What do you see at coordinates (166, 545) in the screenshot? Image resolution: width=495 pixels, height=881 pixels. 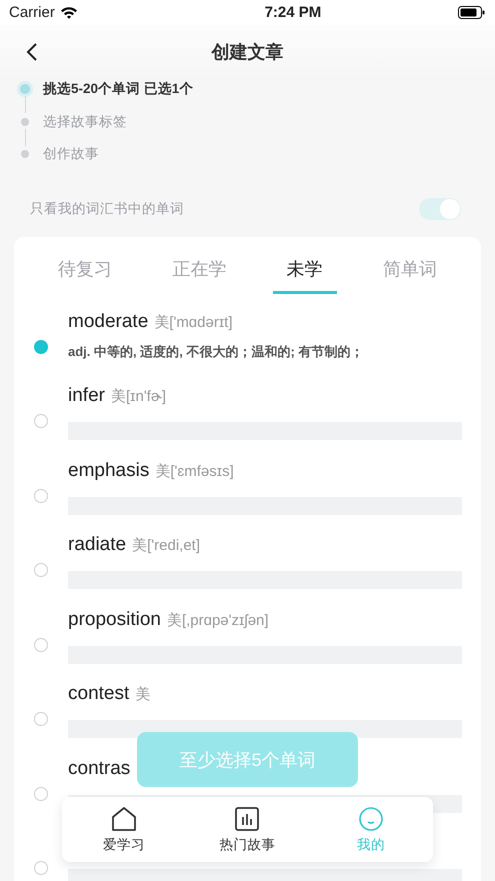 I see `phonetic-text: 美['redi,et]` at bounding box center [166, 545].